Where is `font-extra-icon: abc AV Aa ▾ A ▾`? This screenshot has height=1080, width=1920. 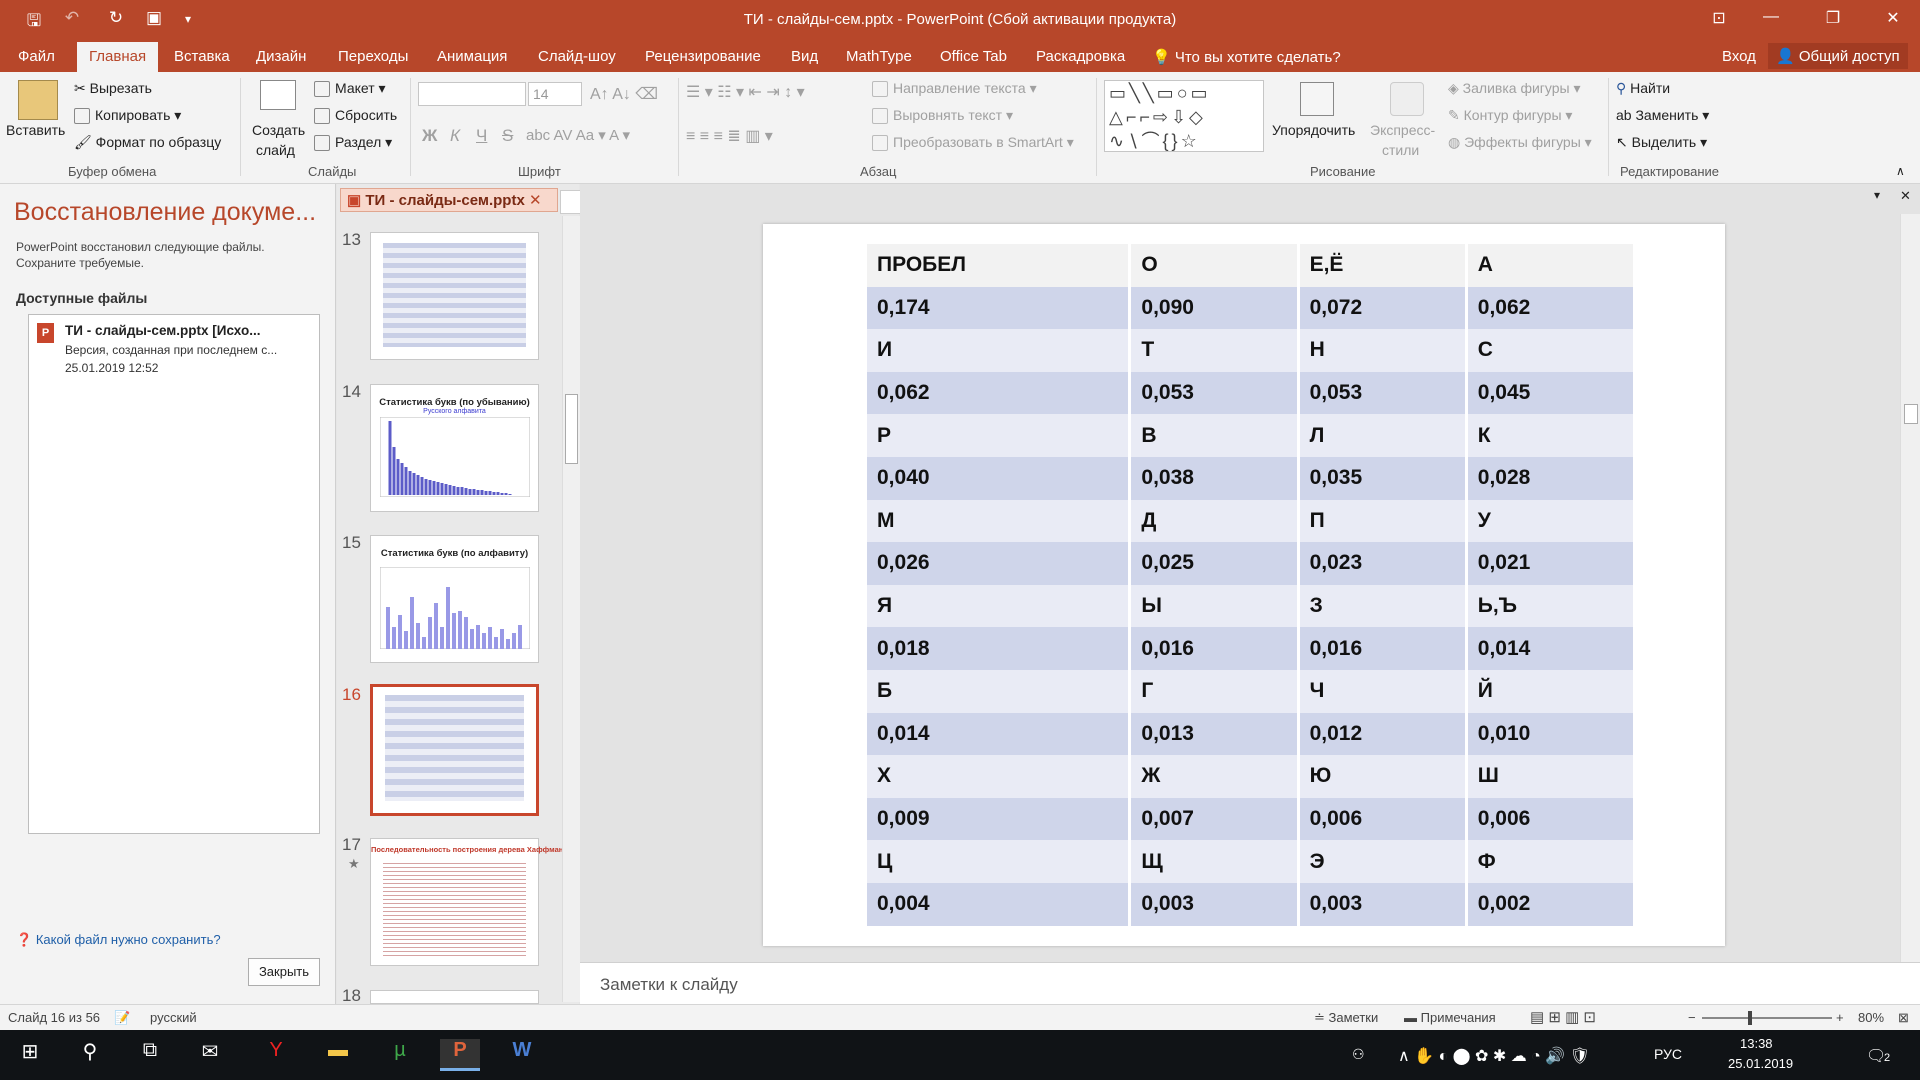
font-extra-icon: abc AV Aa ▾ A ▾ is located at coordinates (578, 135).